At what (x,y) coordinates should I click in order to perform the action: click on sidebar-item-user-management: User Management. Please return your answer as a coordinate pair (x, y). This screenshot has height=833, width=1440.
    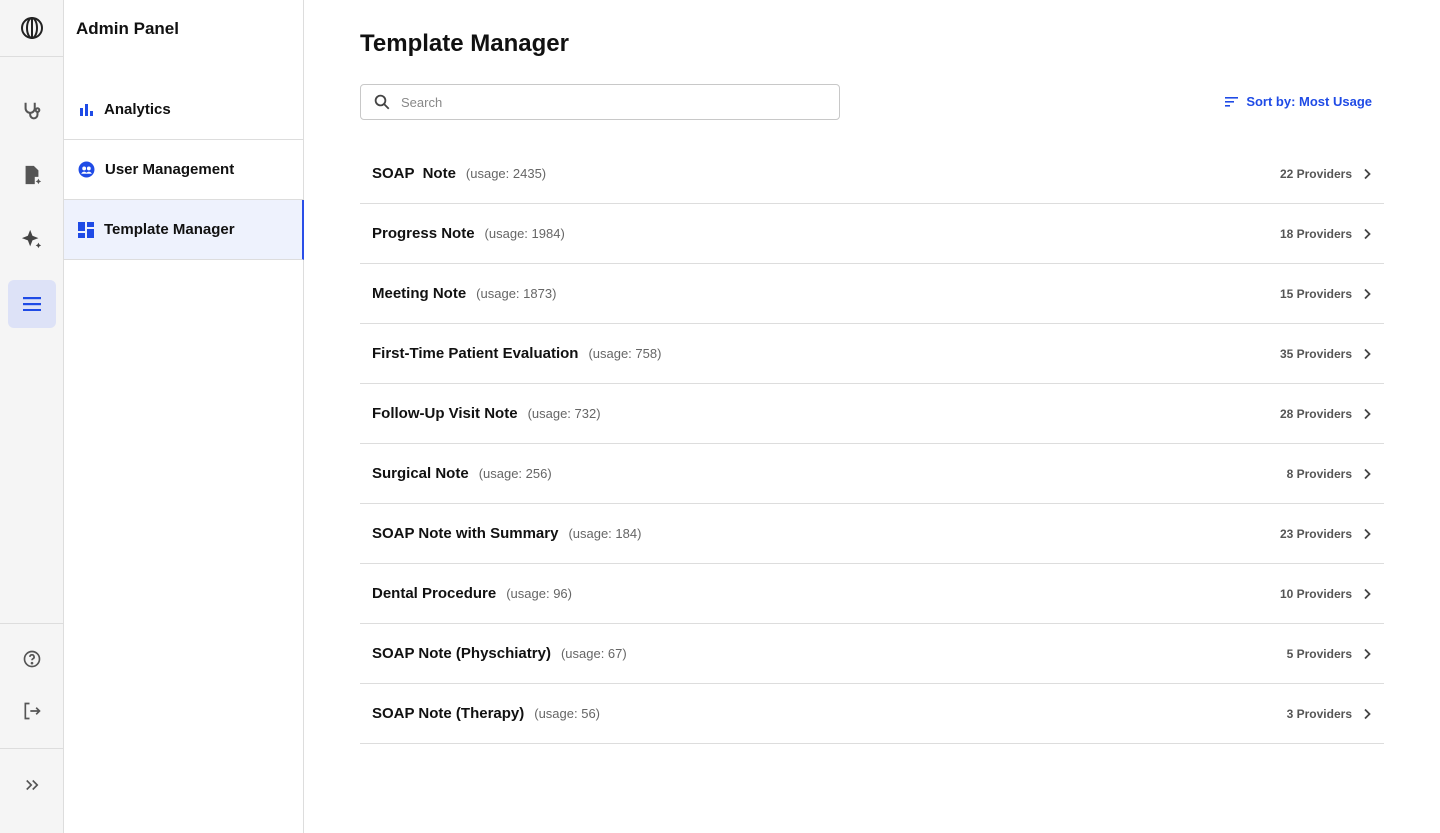
    Looking at the image, I should click on (183, 170).